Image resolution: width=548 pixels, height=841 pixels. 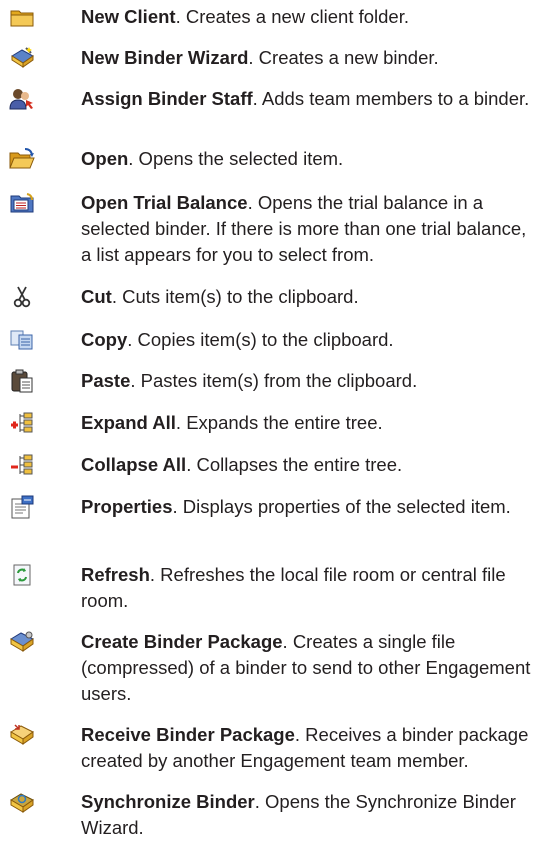 What do you see at coordinates (127, 506) in the screenshot?
I see `item-name: Properties` at bounding box center [127, 506].